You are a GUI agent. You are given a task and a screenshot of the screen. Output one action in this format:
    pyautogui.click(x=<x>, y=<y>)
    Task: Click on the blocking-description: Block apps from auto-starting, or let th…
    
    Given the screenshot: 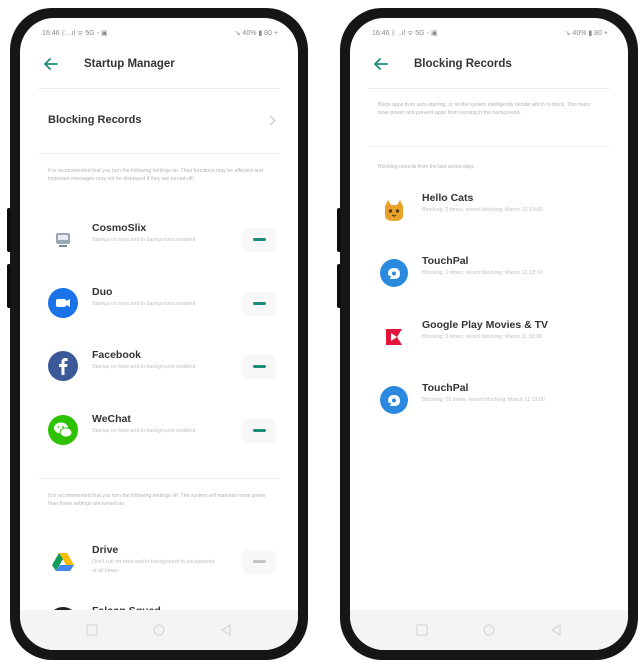 What is the action you would take?
    pyautogui.click(x=484, y=109)
    